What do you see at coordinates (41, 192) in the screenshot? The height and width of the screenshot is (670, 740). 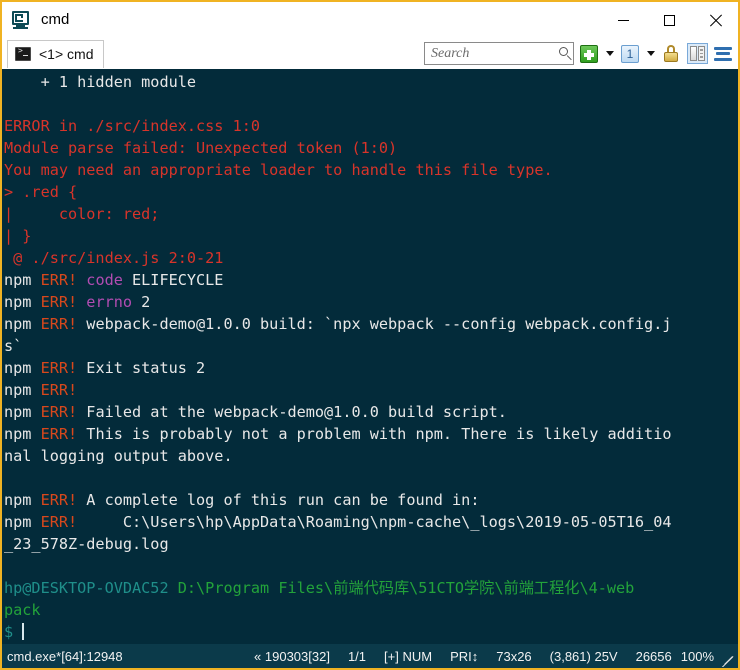 I see `terminal-span: > .red {` at bounding box center [41, 192].